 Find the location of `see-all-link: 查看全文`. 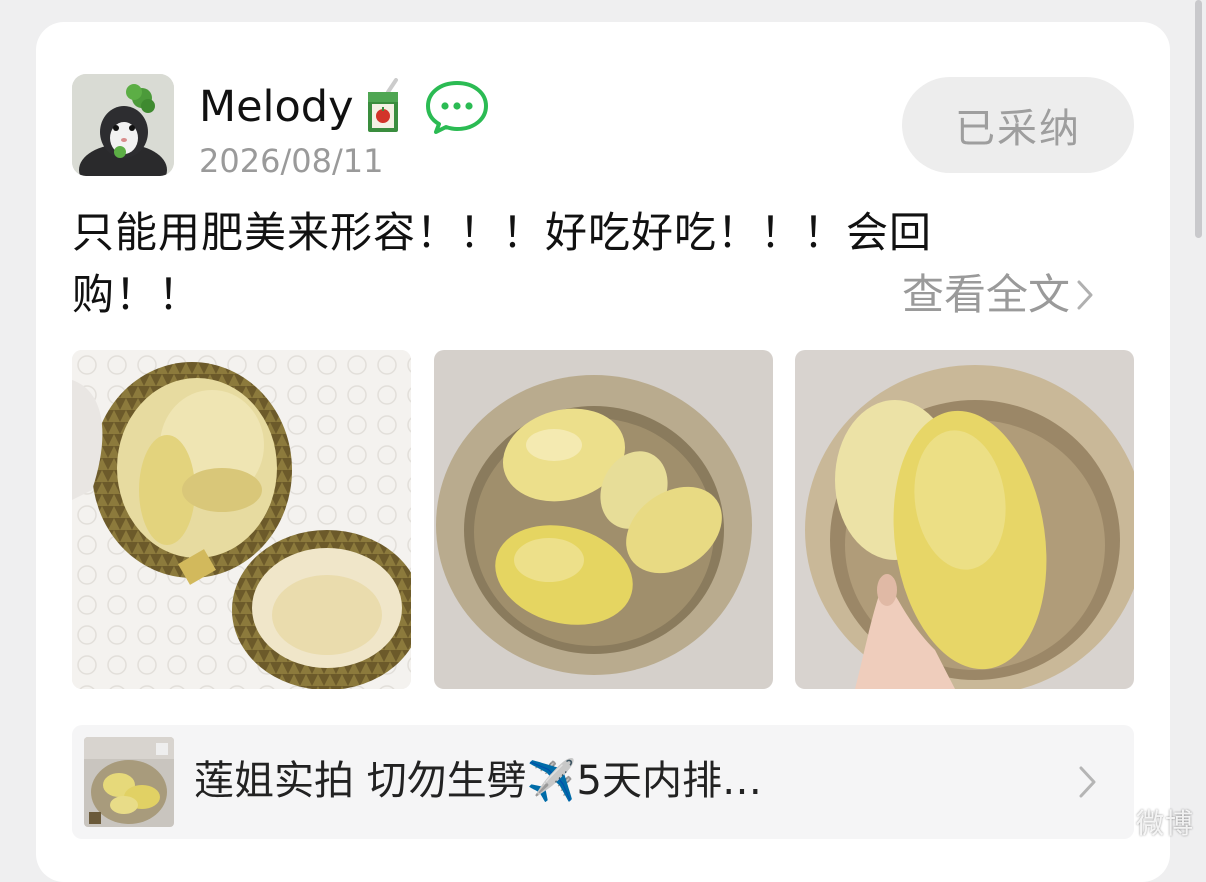

see-all-link: 查看全文 is located at coordinates (998, 295).